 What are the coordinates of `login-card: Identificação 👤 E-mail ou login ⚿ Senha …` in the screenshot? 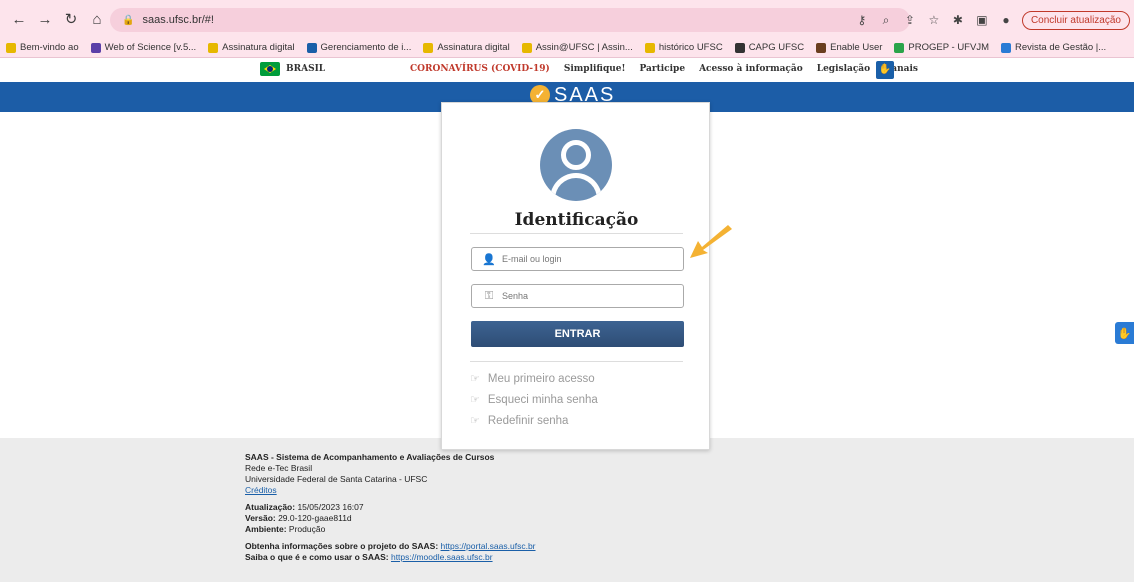 It's located at (575, 276).